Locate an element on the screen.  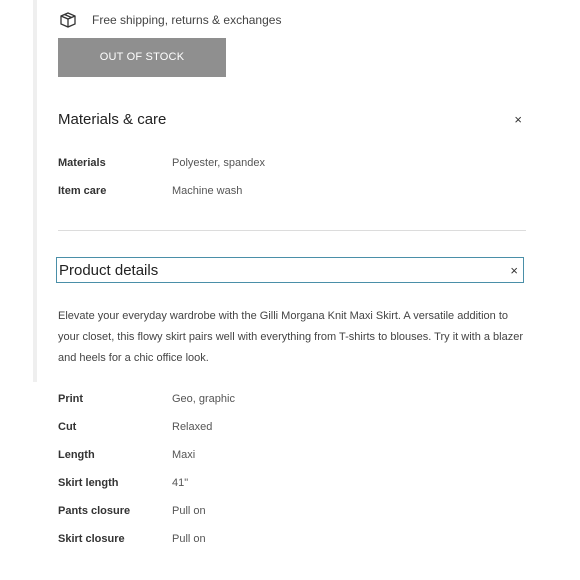
spec-label: Length is located at coordinates (76, 455).